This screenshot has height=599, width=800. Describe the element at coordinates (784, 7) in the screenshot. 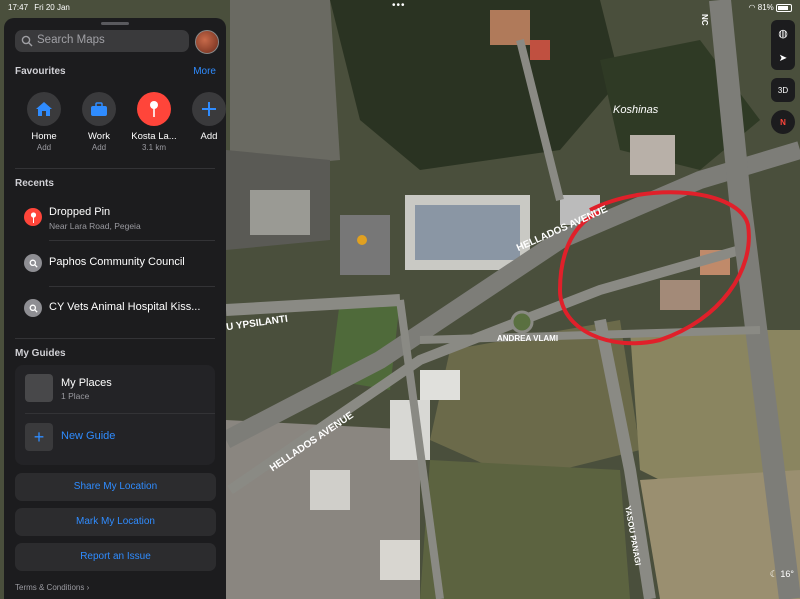

I see `battery-icon` at that location.